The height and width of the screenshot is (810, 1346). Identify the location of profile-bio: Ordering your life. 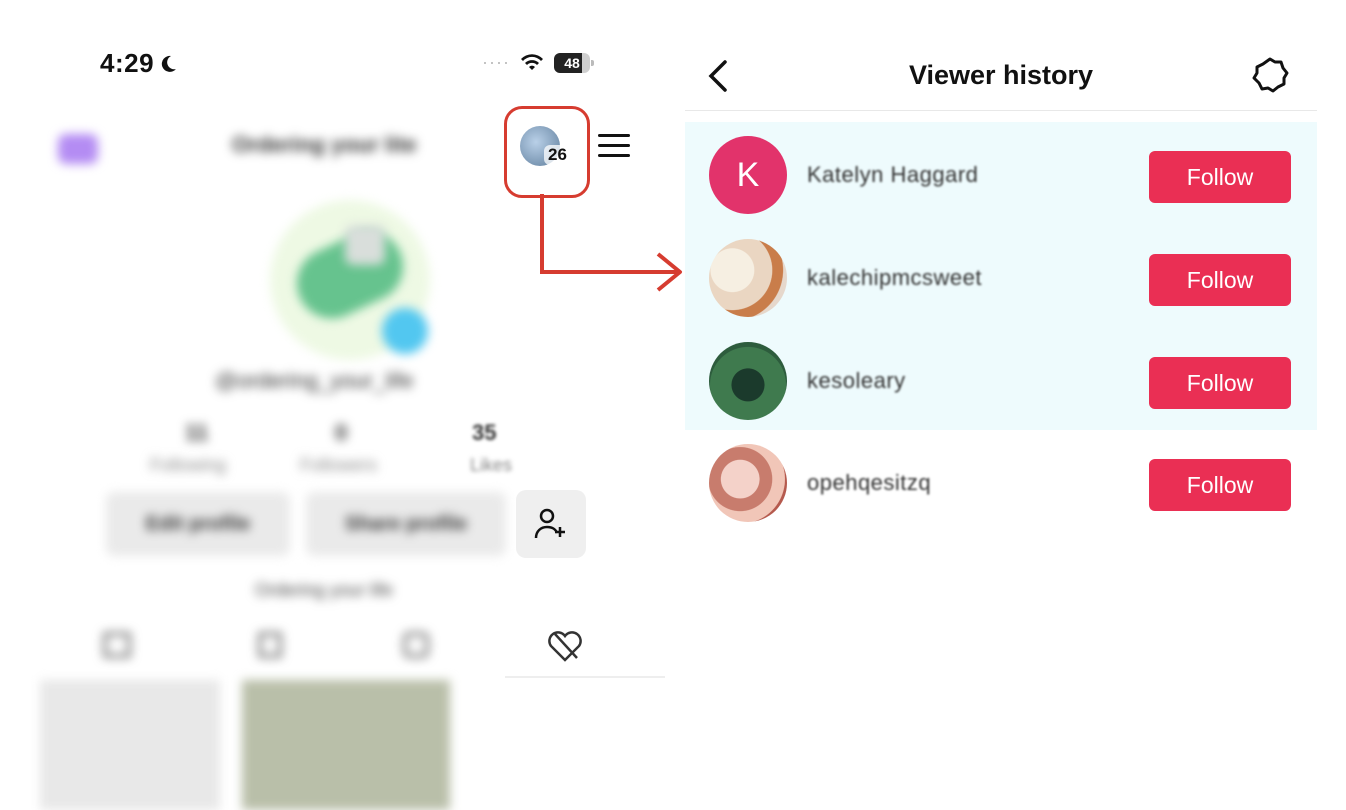
(324, 590).